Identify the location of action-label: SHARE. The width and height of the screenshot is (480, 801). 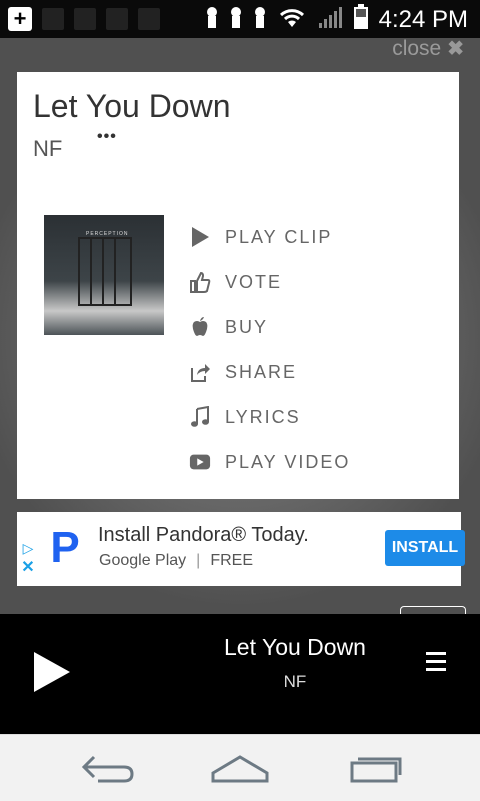
(261, 371).